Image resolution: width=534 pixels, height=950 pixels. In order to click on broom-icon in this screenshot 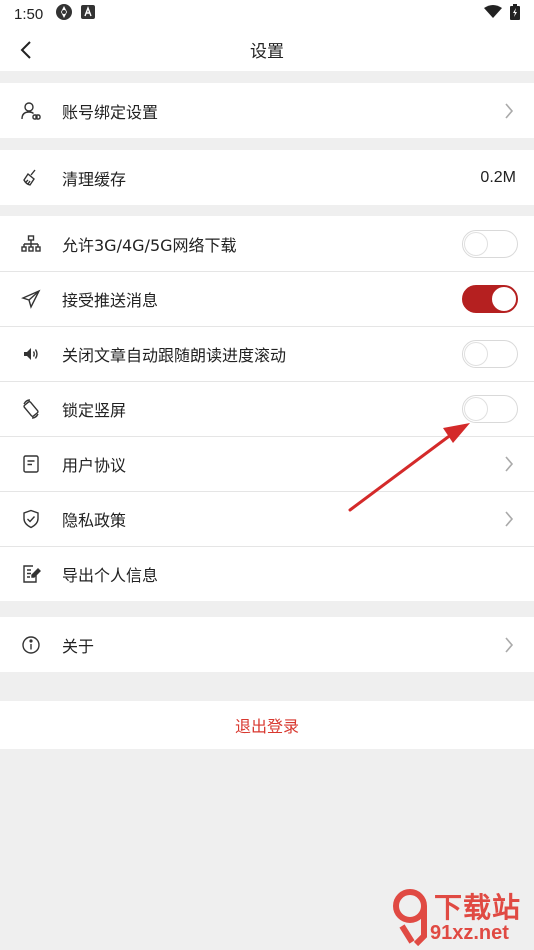, I will do `click(31, 178)`.